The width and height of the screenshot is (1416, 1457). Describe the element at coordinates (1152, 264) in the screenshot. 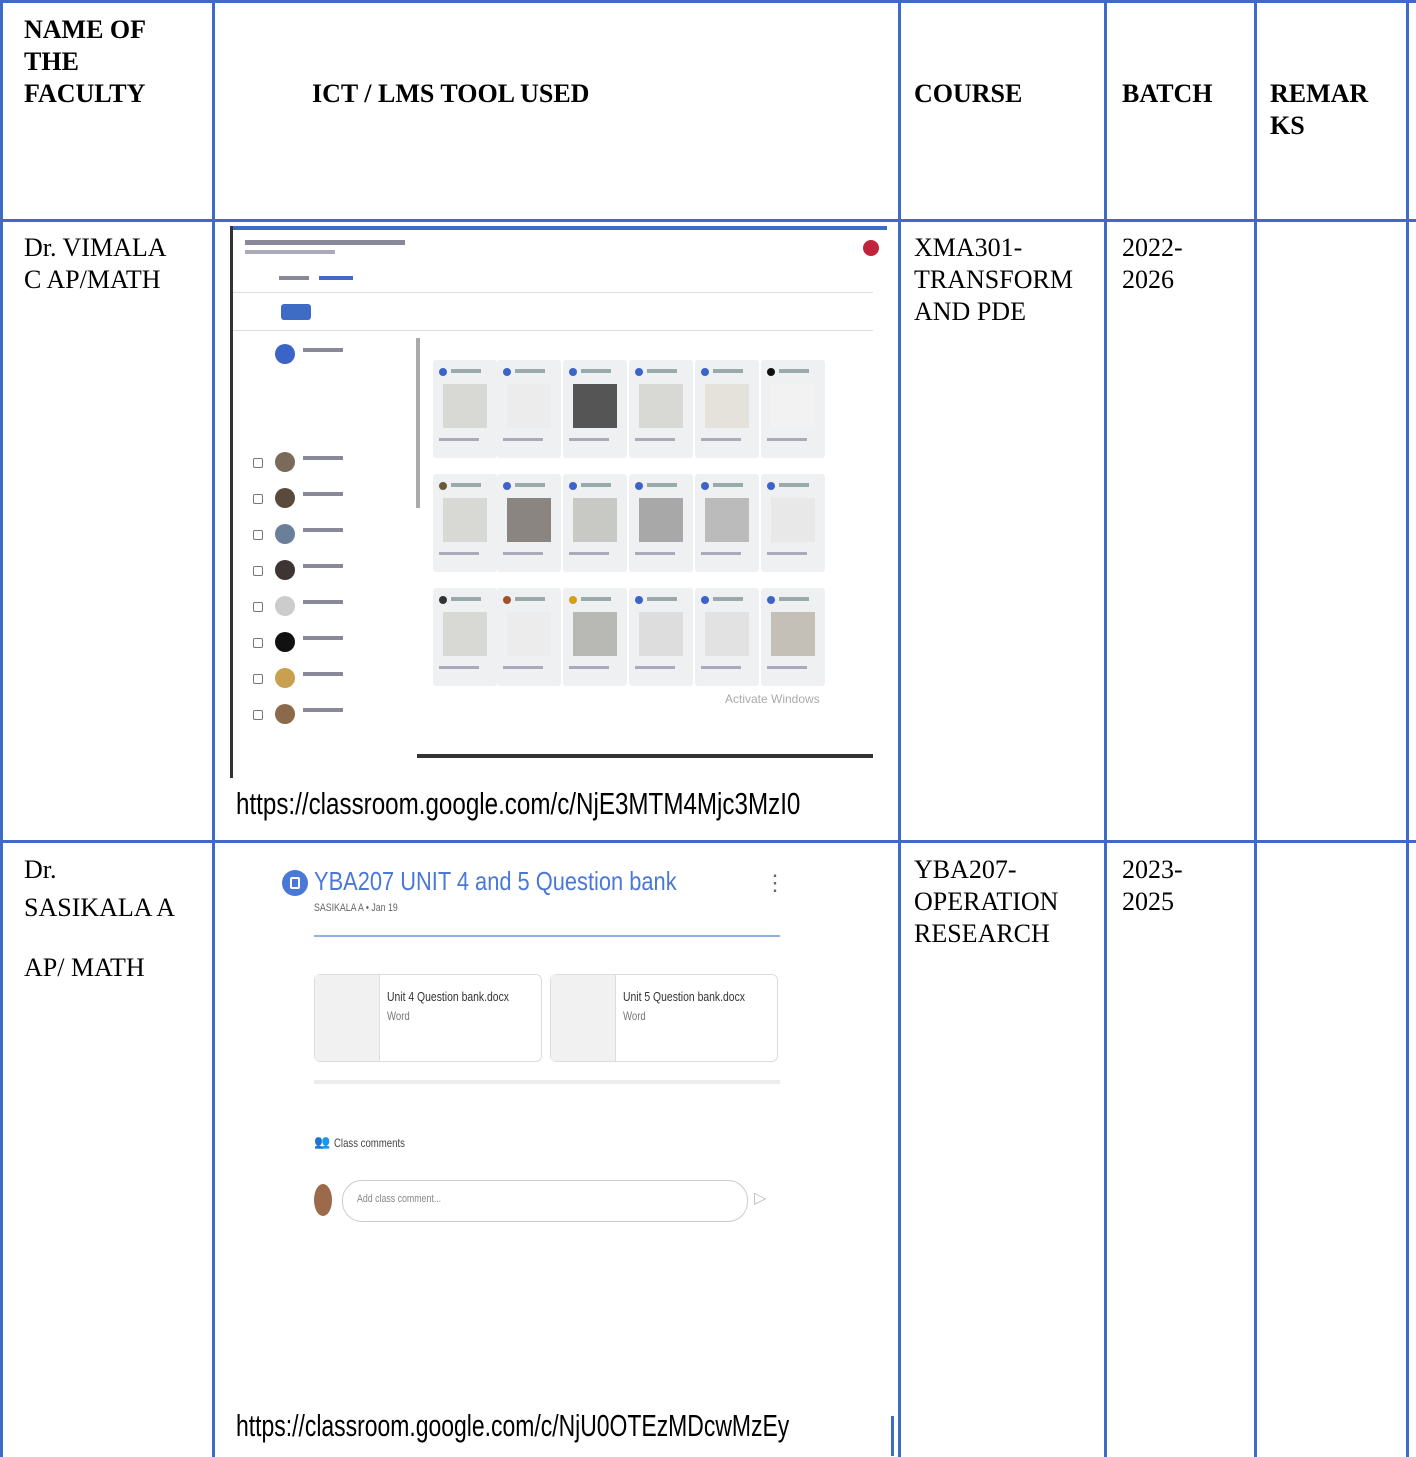

I see `batch-years: 2022- 2026` at that location.